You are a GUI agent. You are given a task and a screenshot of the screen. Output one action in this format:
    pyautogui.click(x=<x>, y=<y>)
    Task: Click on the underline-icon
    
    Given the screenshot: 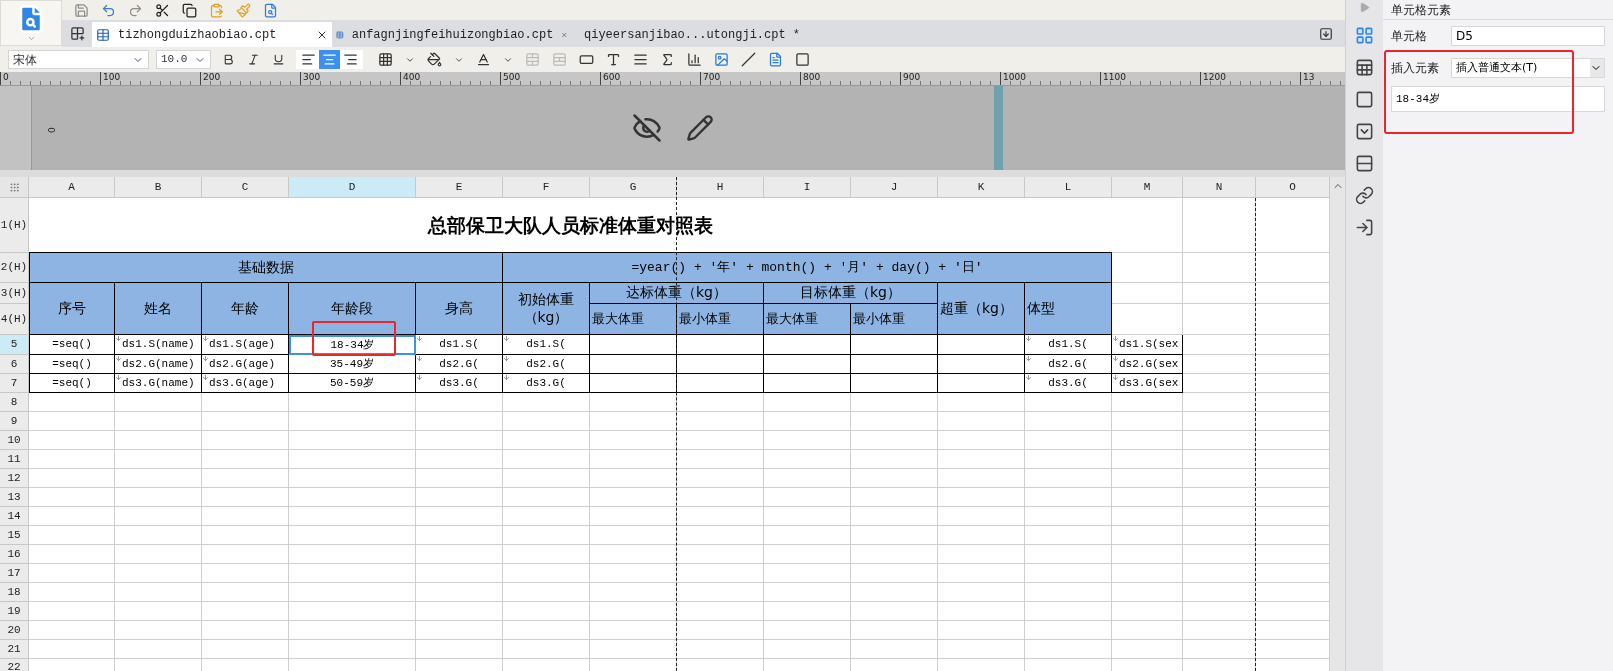 What is the action you would take?
    pyautogui.click(x=278, y=59)
    